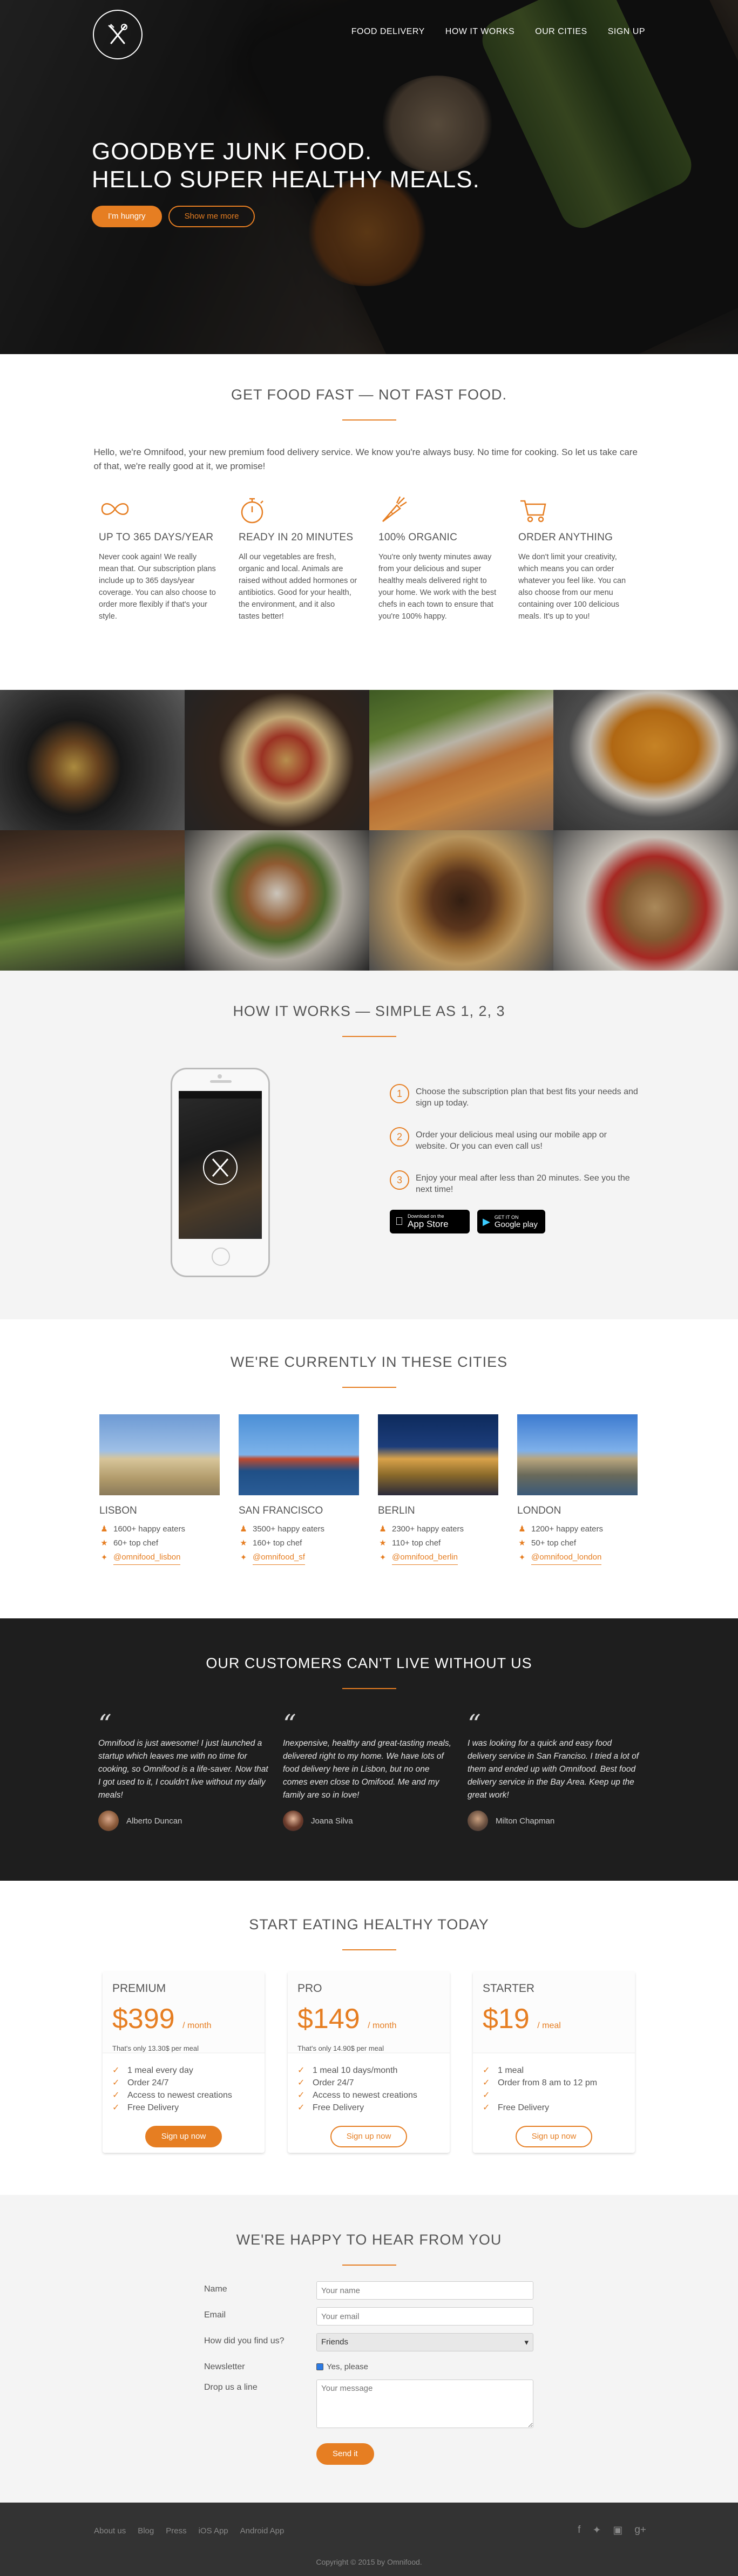 The width and height of the screenshot is (738, 2576). Describe the element at coordinates (368, 2365) in the screenshot. I see `newsletter-row: Newsletter Yes, please` at that location.